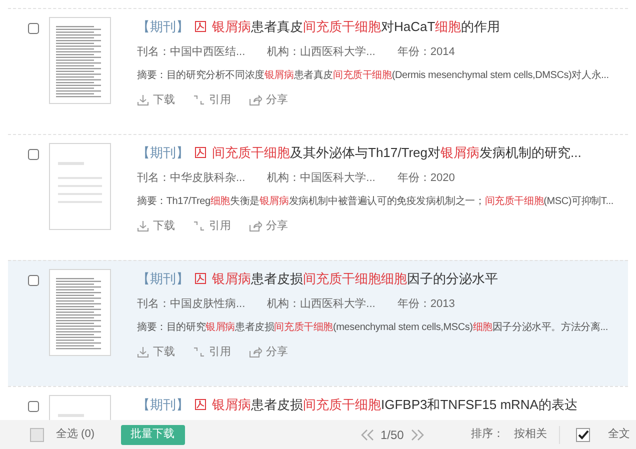 The height and width of the screenshot is (449, 636). What do you see at coordinates (426, 52) in the screenshot?
I see `meta-field: 年份：2014` at bounding box center [426, 52].